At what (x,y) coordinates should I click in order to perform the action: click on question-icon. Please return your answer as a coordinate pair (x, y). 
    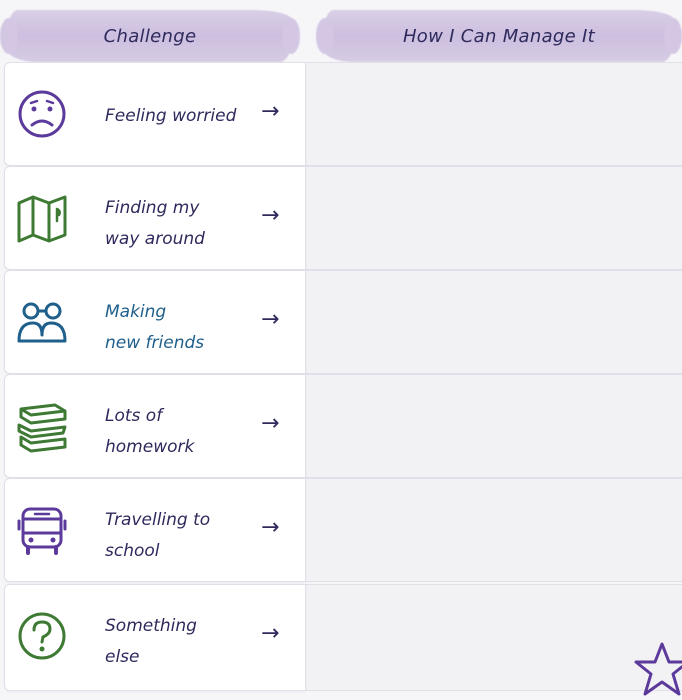
    Looking at the image, I should click on (42, 636).